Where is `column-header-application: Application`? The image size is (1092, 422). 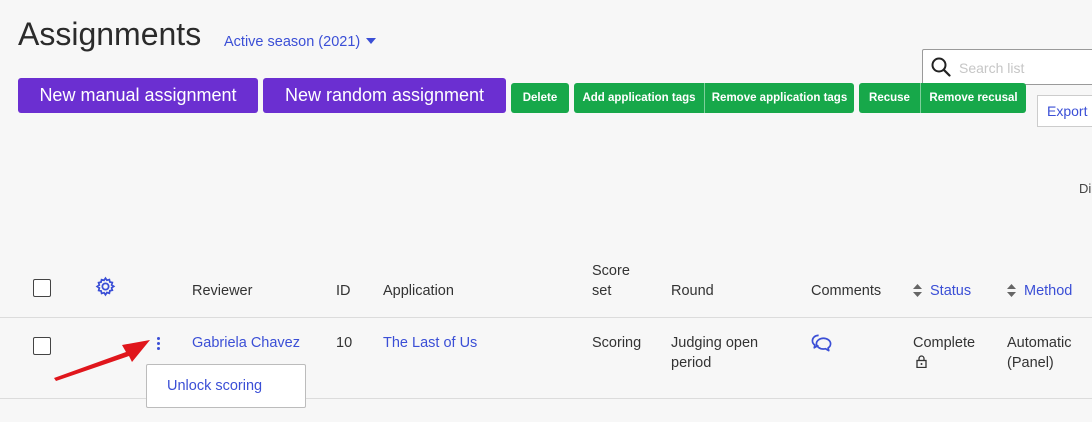 column-header-application: Application is located at coordinates (418, 291).